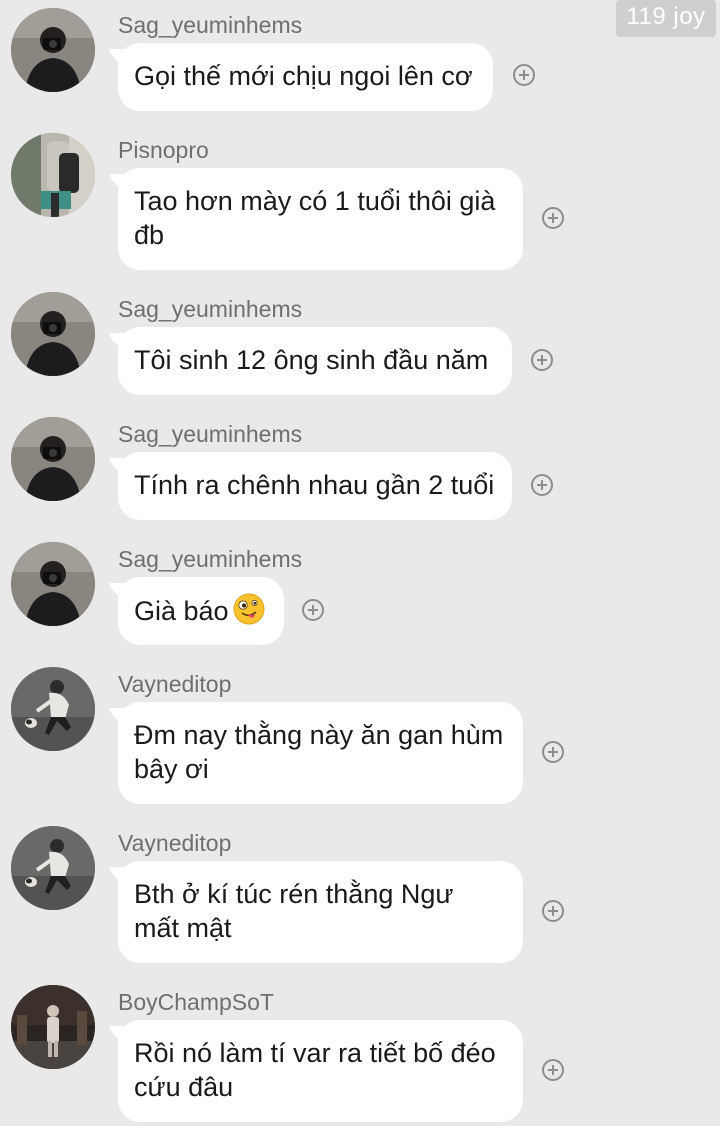  I want to click on message-bubble: Già báo, so click(201, 611).